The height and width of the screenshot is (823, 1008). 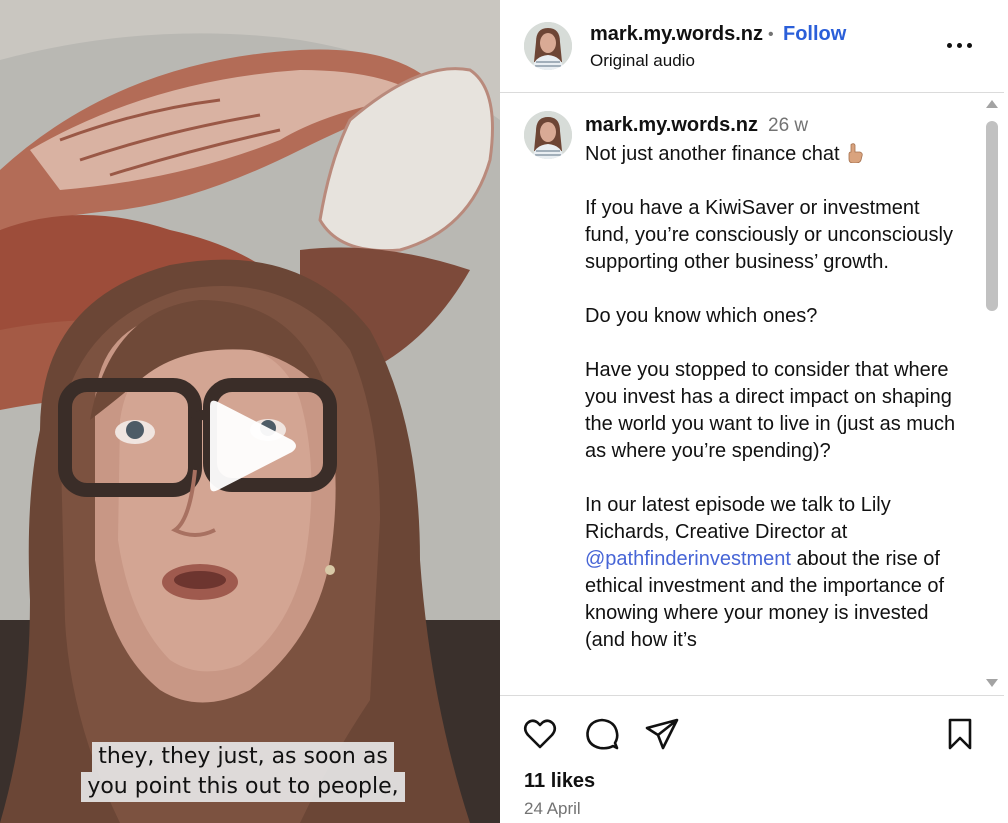 What do you see at coordinates (855, 153) in the screenshot?
I see `pointing-up-hand-icon` at bounding box center [855, 153].